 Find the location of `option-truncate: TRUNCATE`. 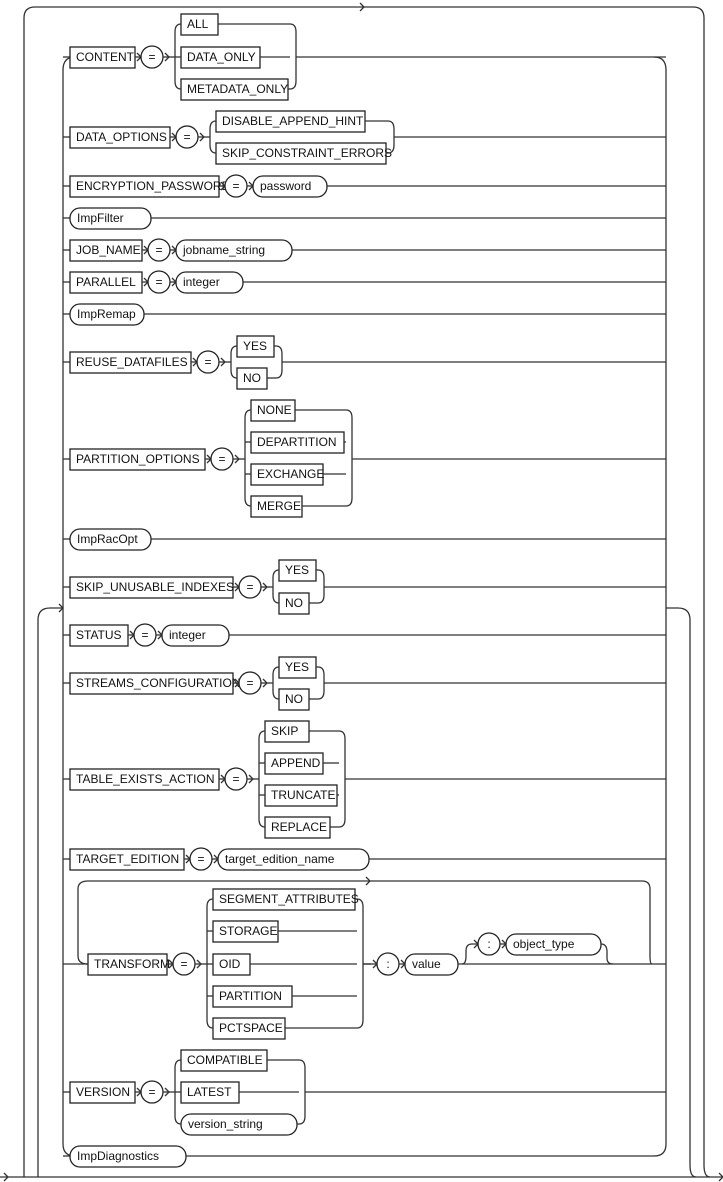

option-truncate: TRUNCATE is located at coordinates (301, 795).